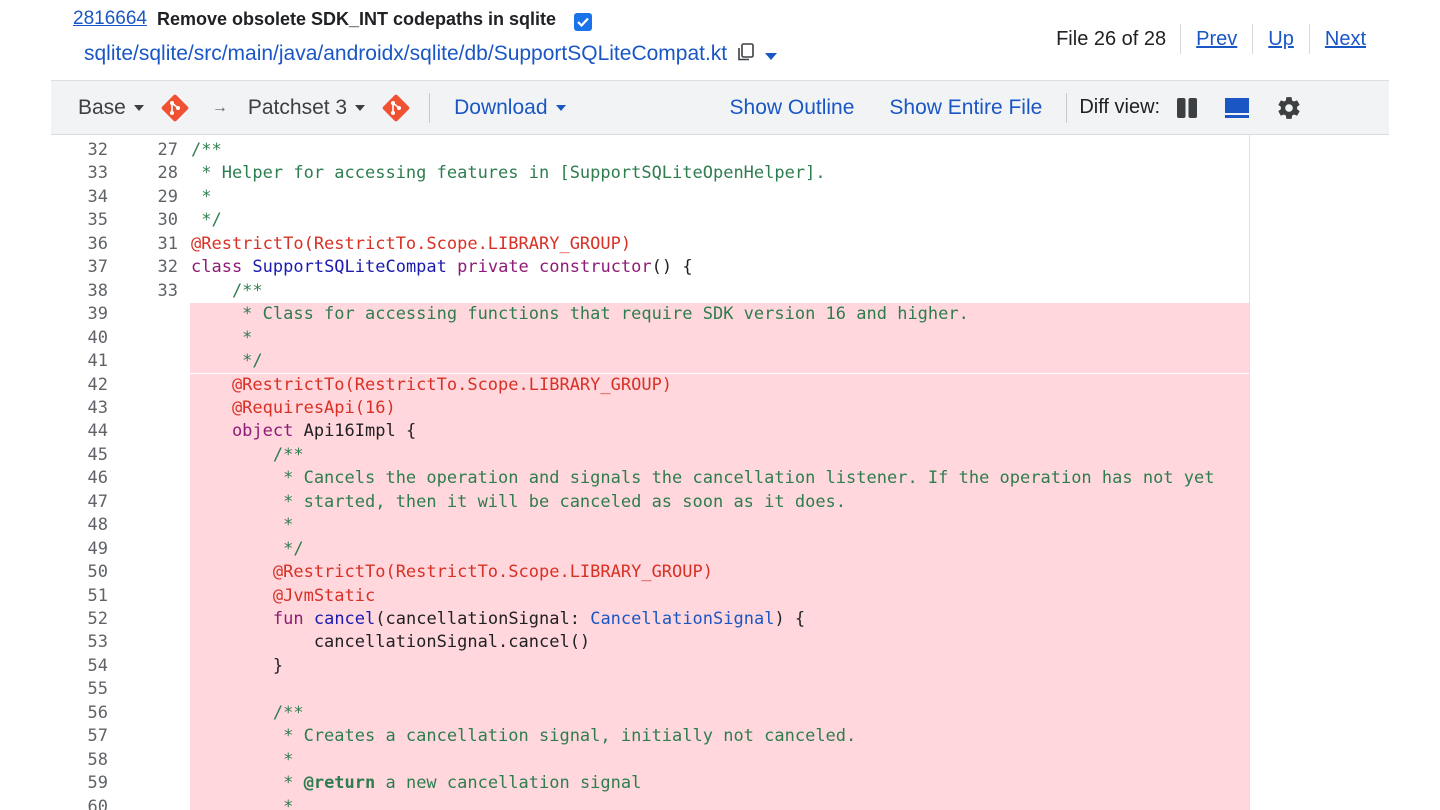 This screenshot has width=1440, height=810. Describe the element at coordinates (144, 220) in the screenshot. I see `right-line-number: 30` at that location.